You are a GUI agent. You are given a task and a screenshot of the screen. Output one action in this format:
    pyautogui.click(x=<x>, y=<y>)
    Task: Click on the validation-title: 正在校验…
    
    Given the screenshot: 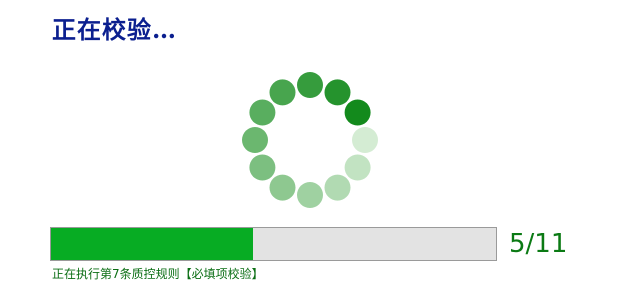 What is the action you would take?
    pyautogui.click(x=114, y=29)
    